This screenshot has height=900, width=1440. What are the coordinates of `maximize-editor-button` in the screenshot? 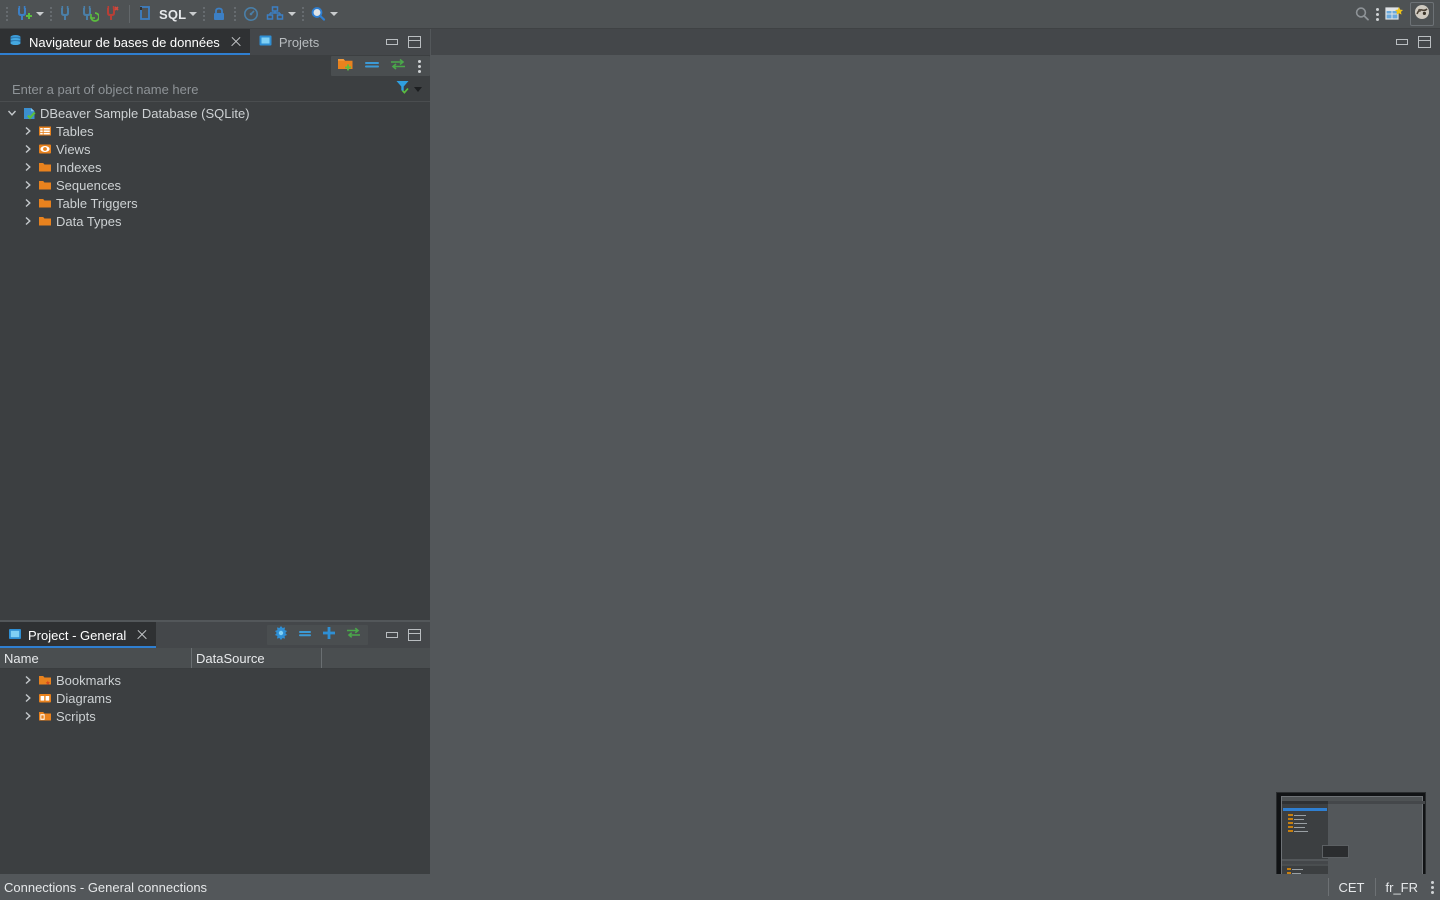 It's located at (1424, 42).